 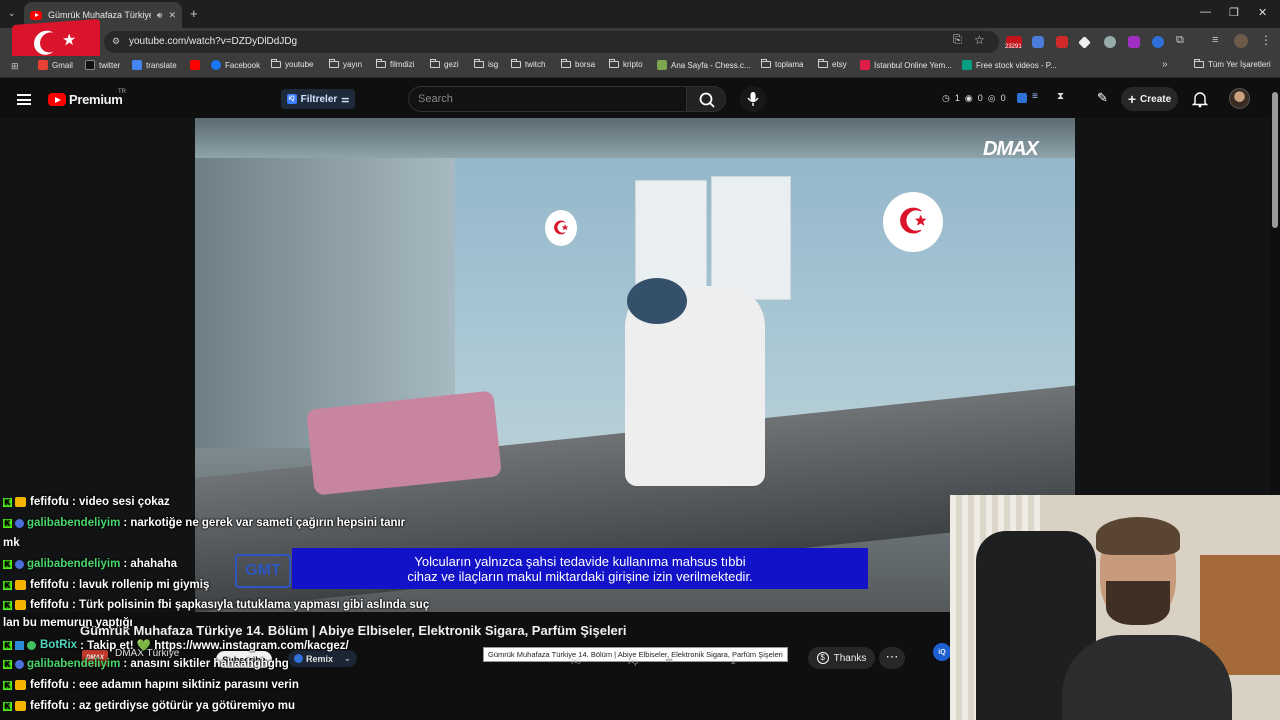 I want to click on voice-search-button, so click(x=753, y=99).